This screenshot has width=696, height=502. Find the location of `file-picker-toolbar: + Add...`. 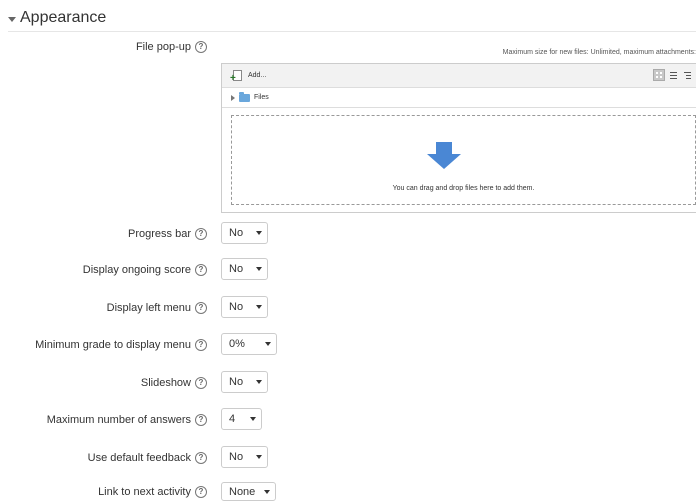

file-picker-toolbar: + Add... is located at coordinates (459, 76).